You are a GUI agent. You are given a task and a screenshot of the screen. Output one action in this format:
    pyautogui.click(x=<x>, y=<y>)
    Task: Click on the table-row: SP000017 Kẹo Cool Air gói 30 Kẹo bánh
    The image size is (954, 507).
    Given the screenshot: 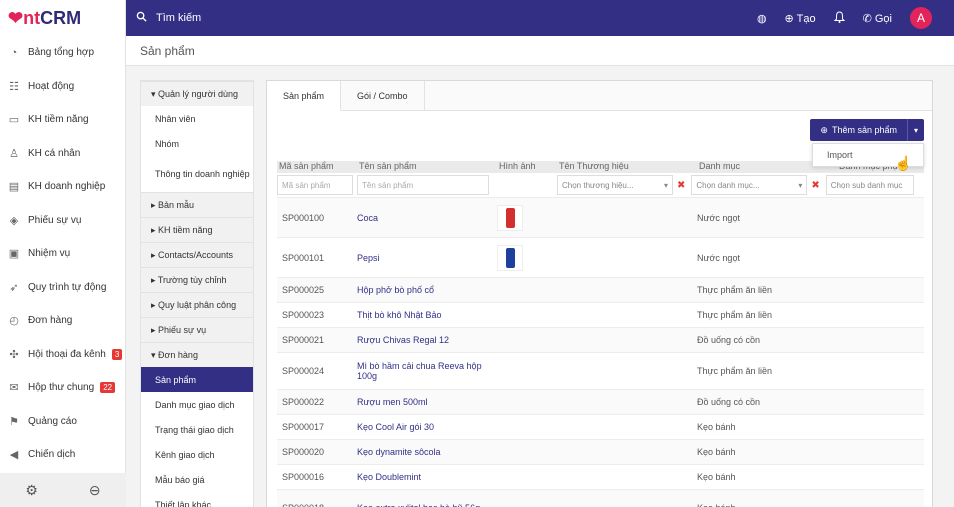 What is the action you would take?
    pyautogui.click(x=600, y=426)
    